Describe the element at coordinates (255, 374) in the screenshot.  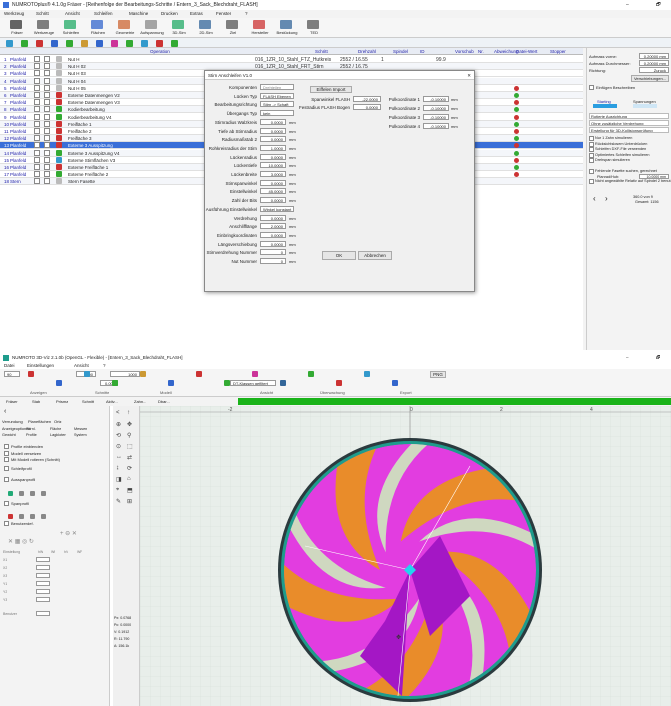
I see `ribbon-8-icon` at that location.